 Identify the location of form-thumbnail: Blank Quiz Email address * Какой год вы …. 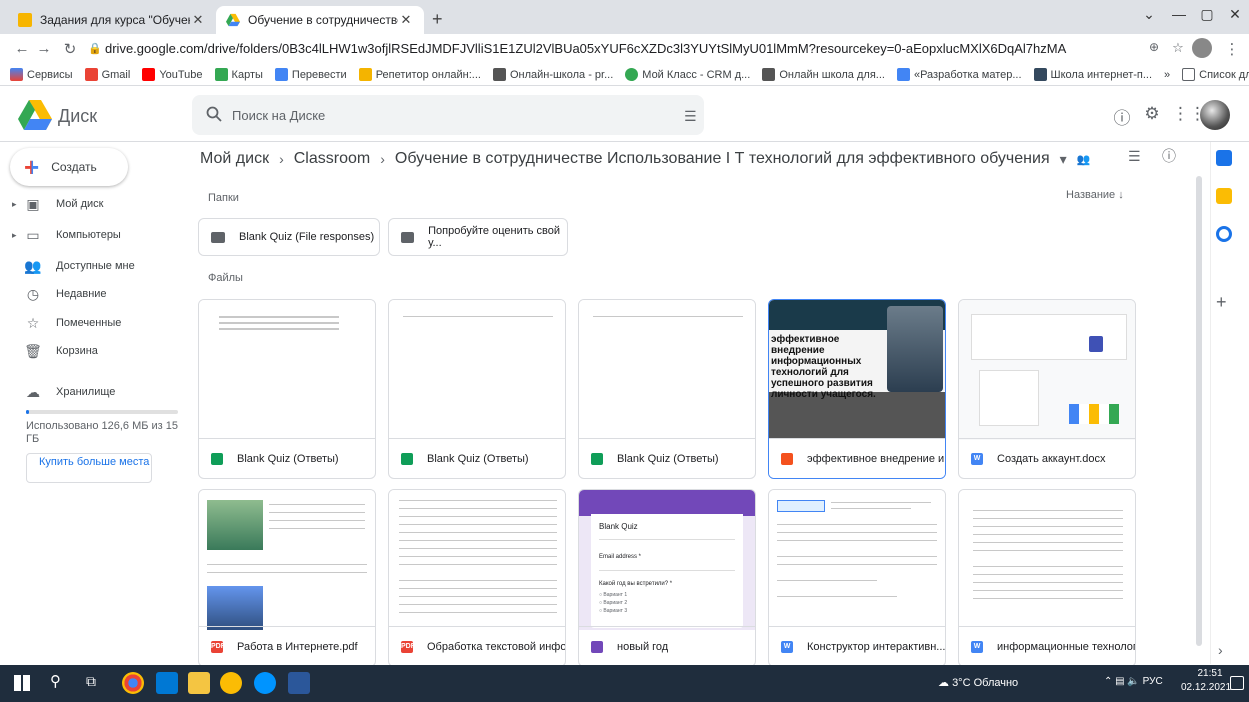
(667, 560).